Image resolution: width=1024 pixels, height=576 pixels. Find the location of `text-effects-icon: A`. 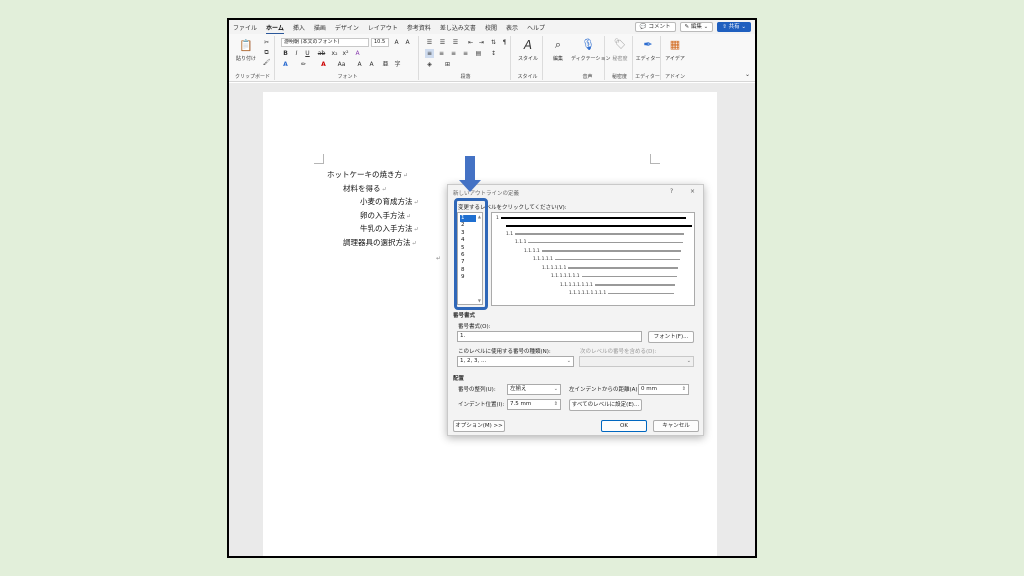

text-effects-icon: A is located at coordinates (285, 64).